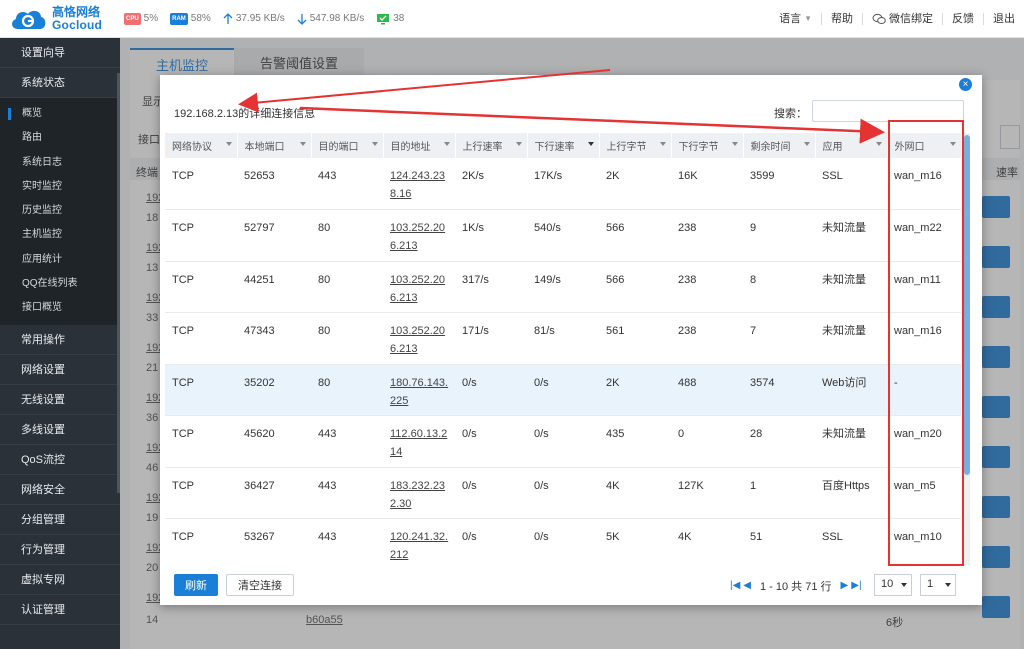 This screenshot has height=649, width=1024. I want to click on addr-line-2: 2.30, so click(420, 504).